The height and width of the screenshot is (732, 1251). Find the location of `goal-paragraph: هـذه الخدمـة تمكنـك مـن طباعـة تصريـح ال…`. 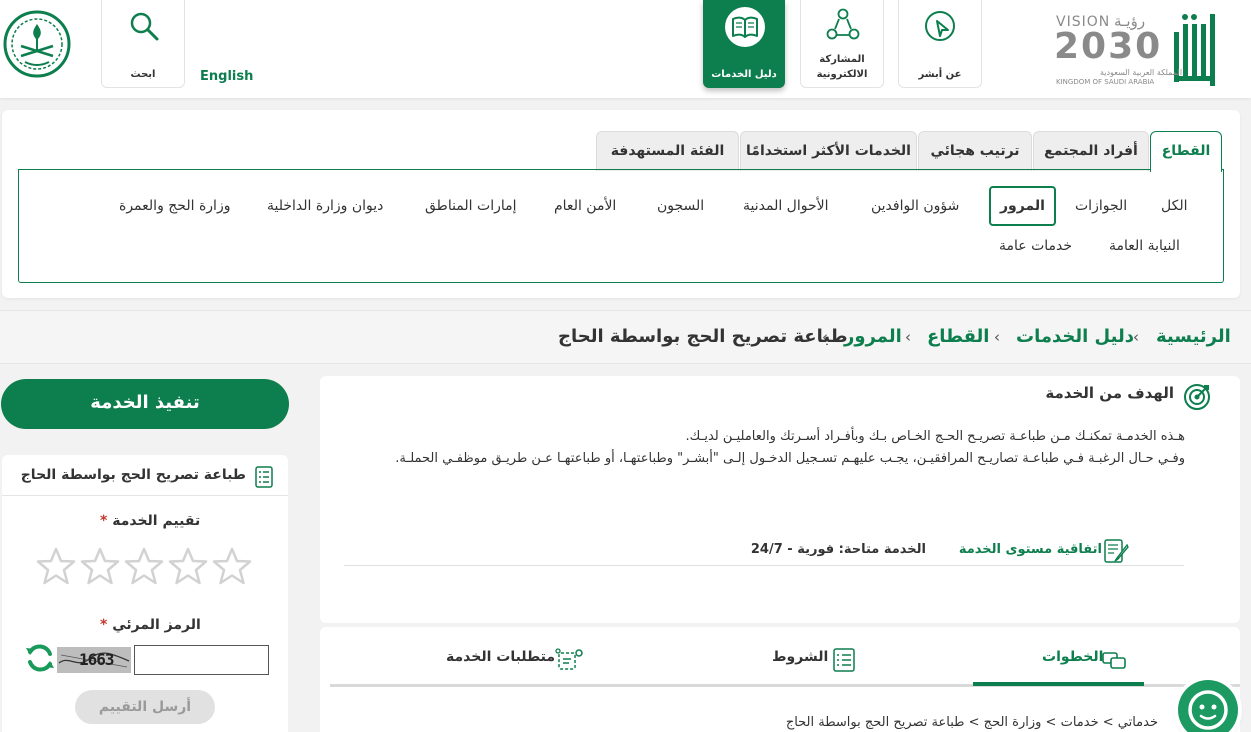

goal-paragraph: هـذه الخدمـة تمكنـك مـن طباعـة تصريـح ال… is located at coordinates (935, 436).